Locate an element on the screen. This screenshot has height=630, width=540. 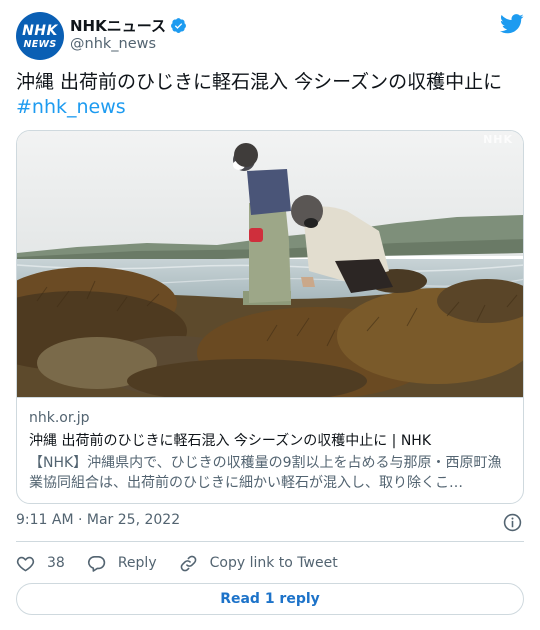
verified-badge-icon is located at coordinates (178, 25).